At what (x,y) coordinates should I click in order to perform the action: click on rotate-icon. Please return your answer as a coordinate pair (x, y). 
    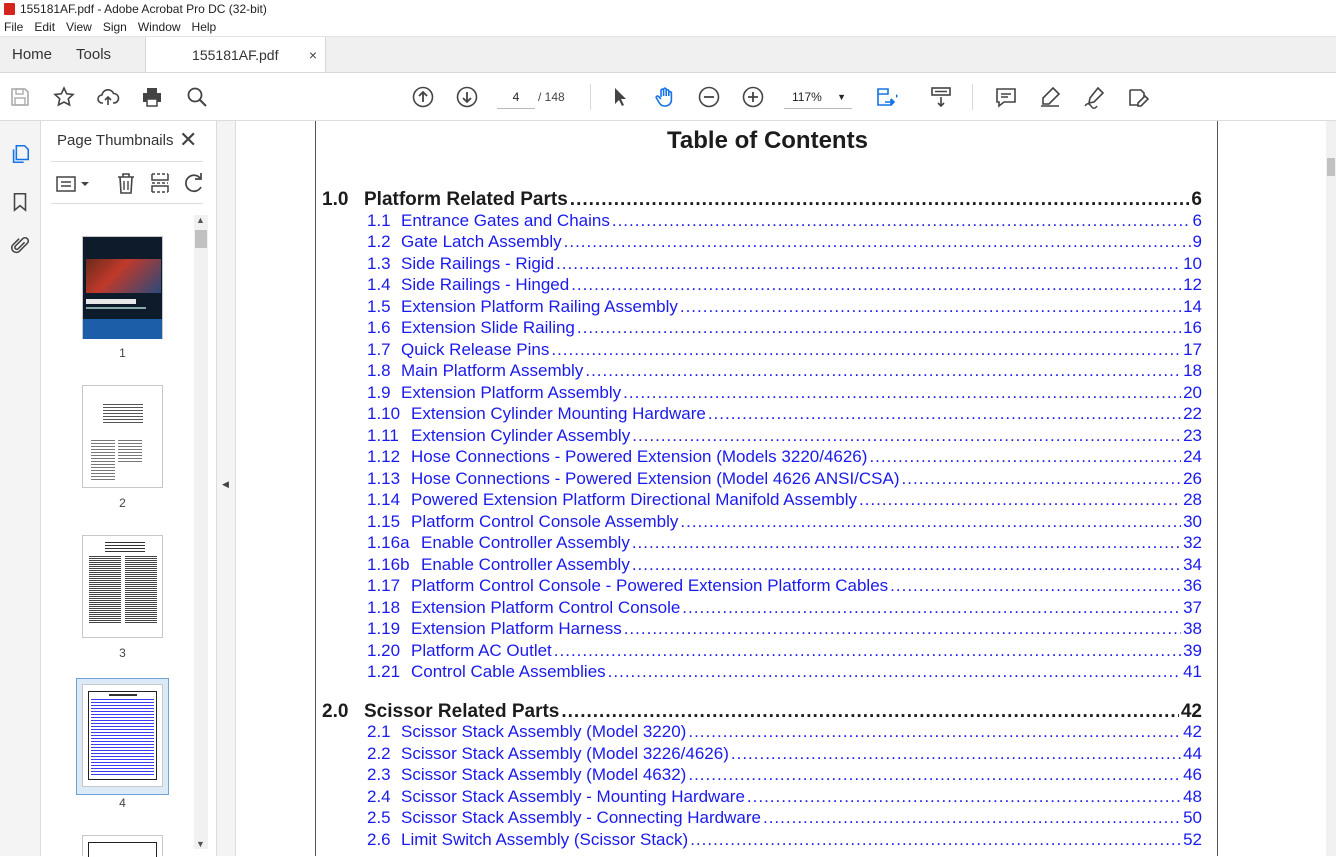
    Looking at the image, I should click on (194, 183).